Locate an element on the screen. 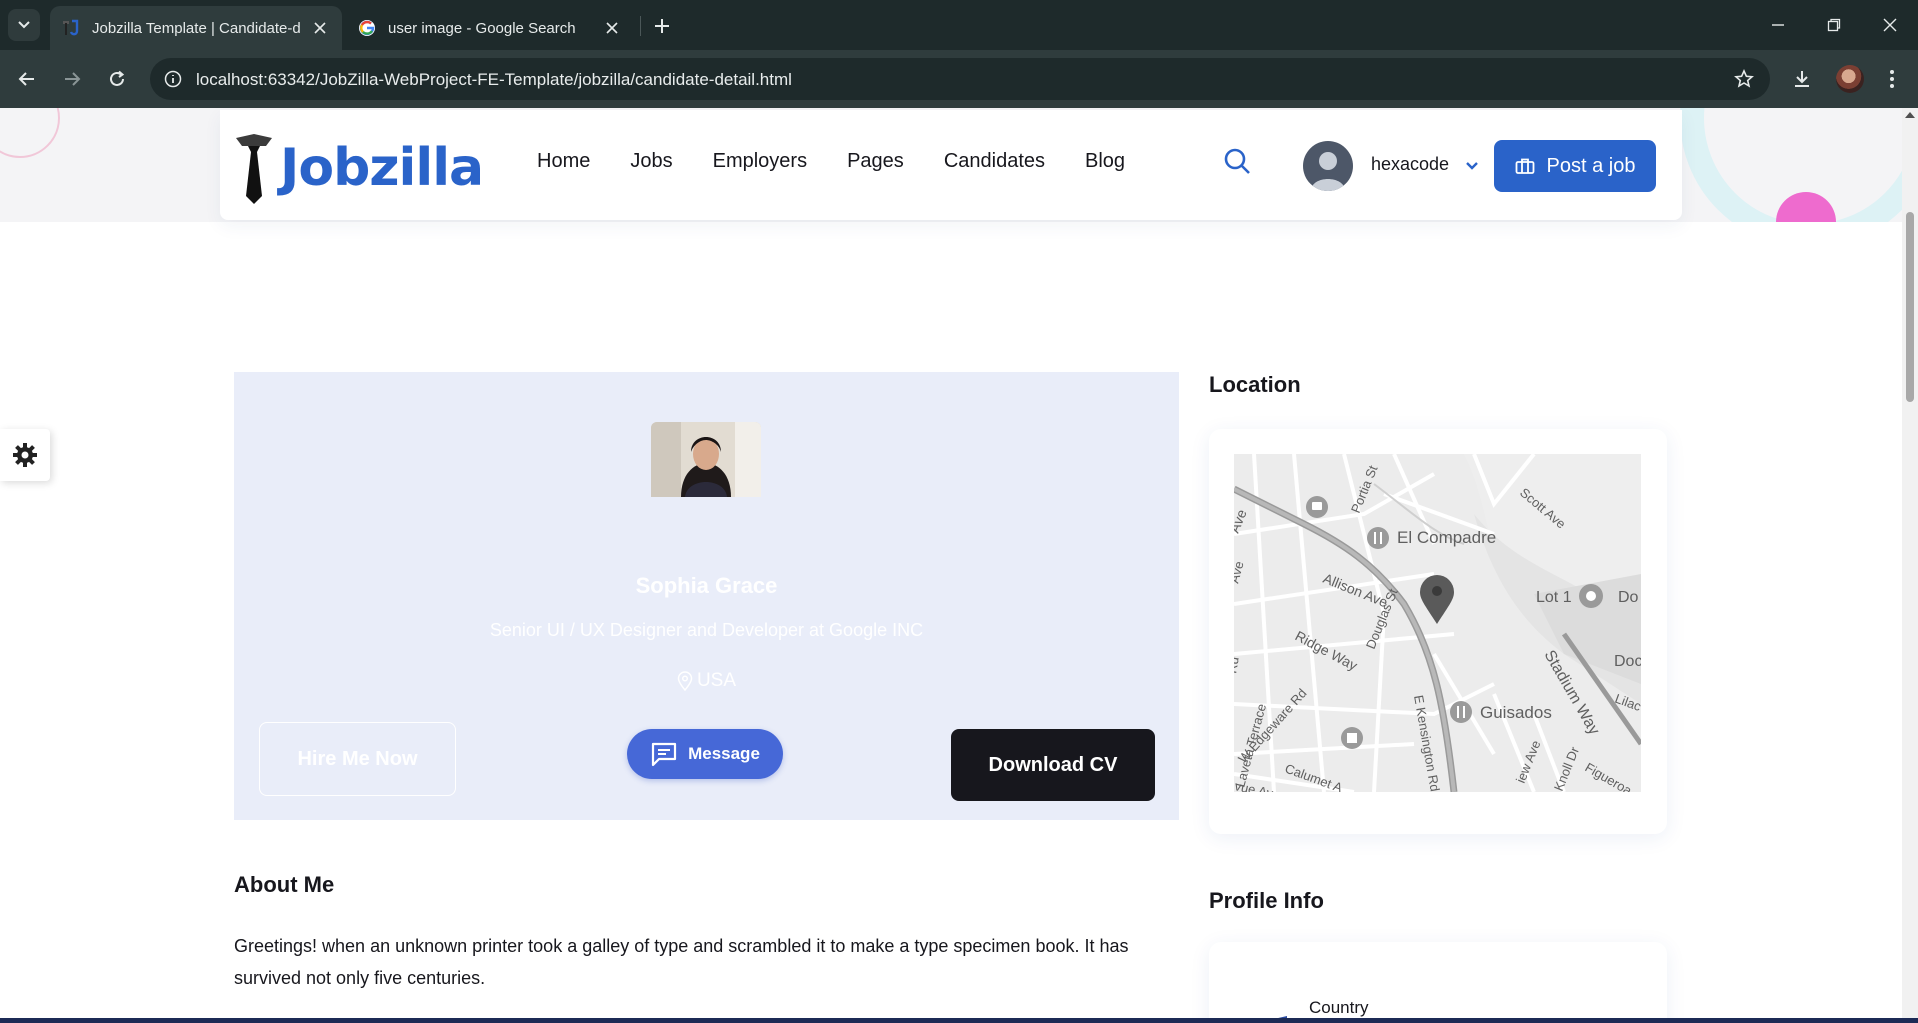 This screenshot has width=1918, height=1023. jobzilla-favicon-icon is located at coordinates (71, 28).